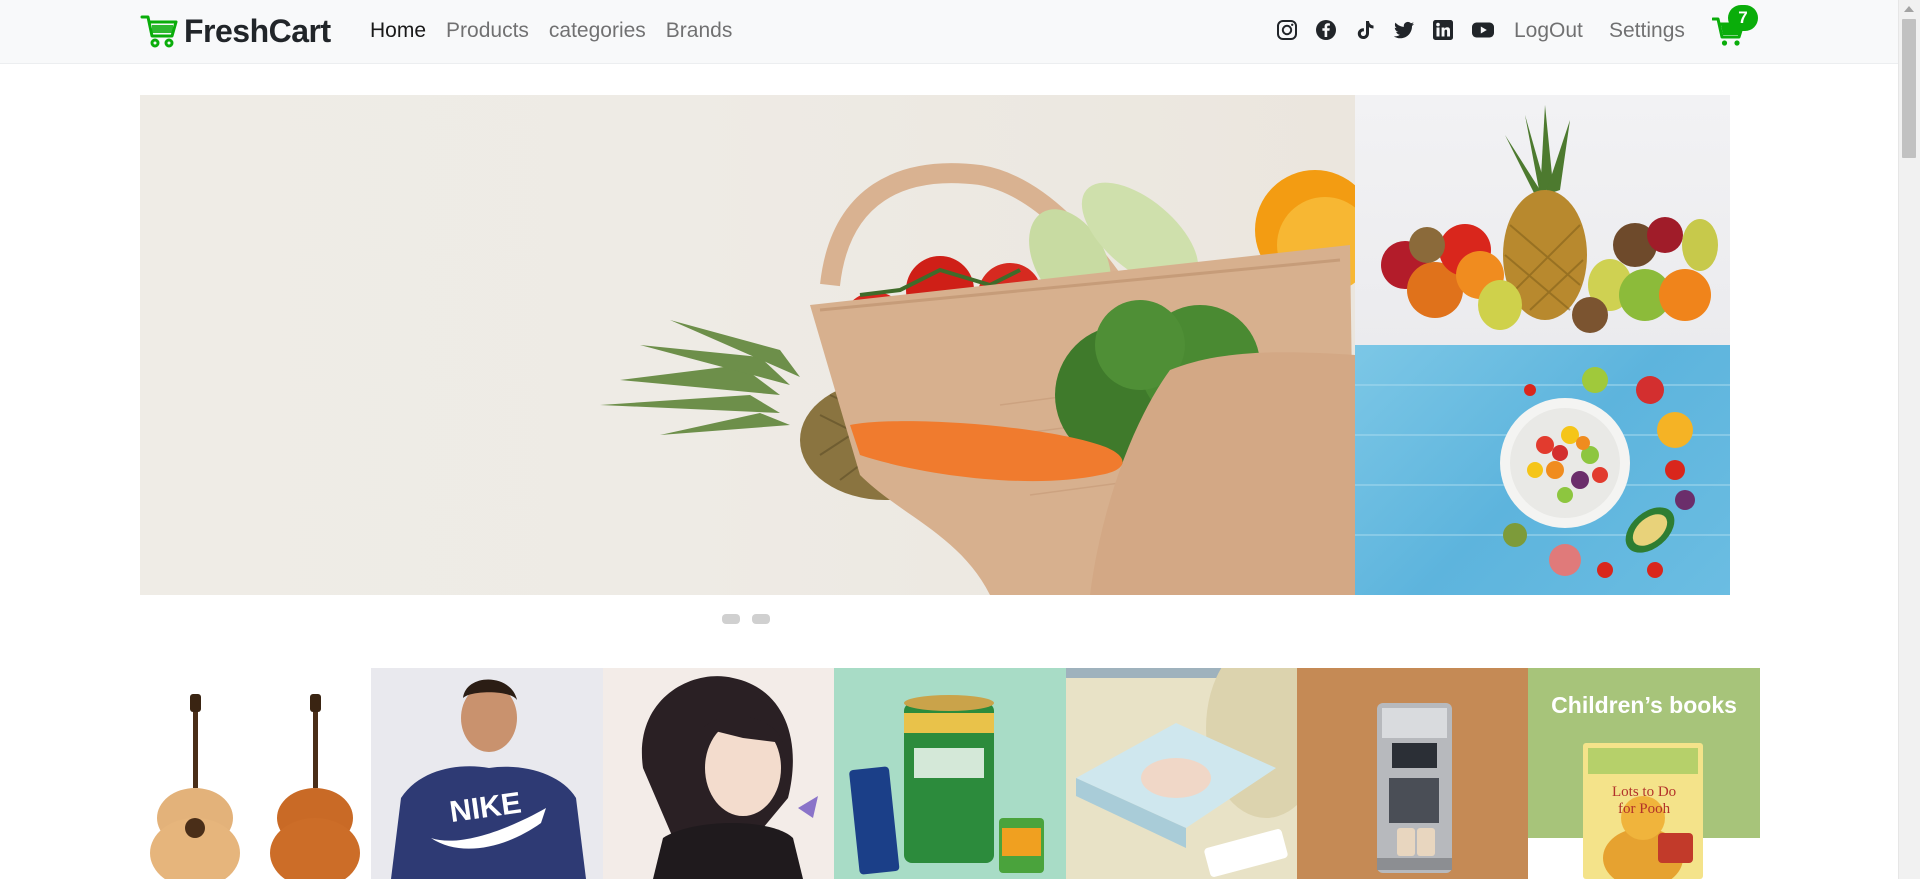  What do you see at coordinates (403, 31) in the screenshot?
I see `nav-link-home: Home` at bounding box center [403, 31].